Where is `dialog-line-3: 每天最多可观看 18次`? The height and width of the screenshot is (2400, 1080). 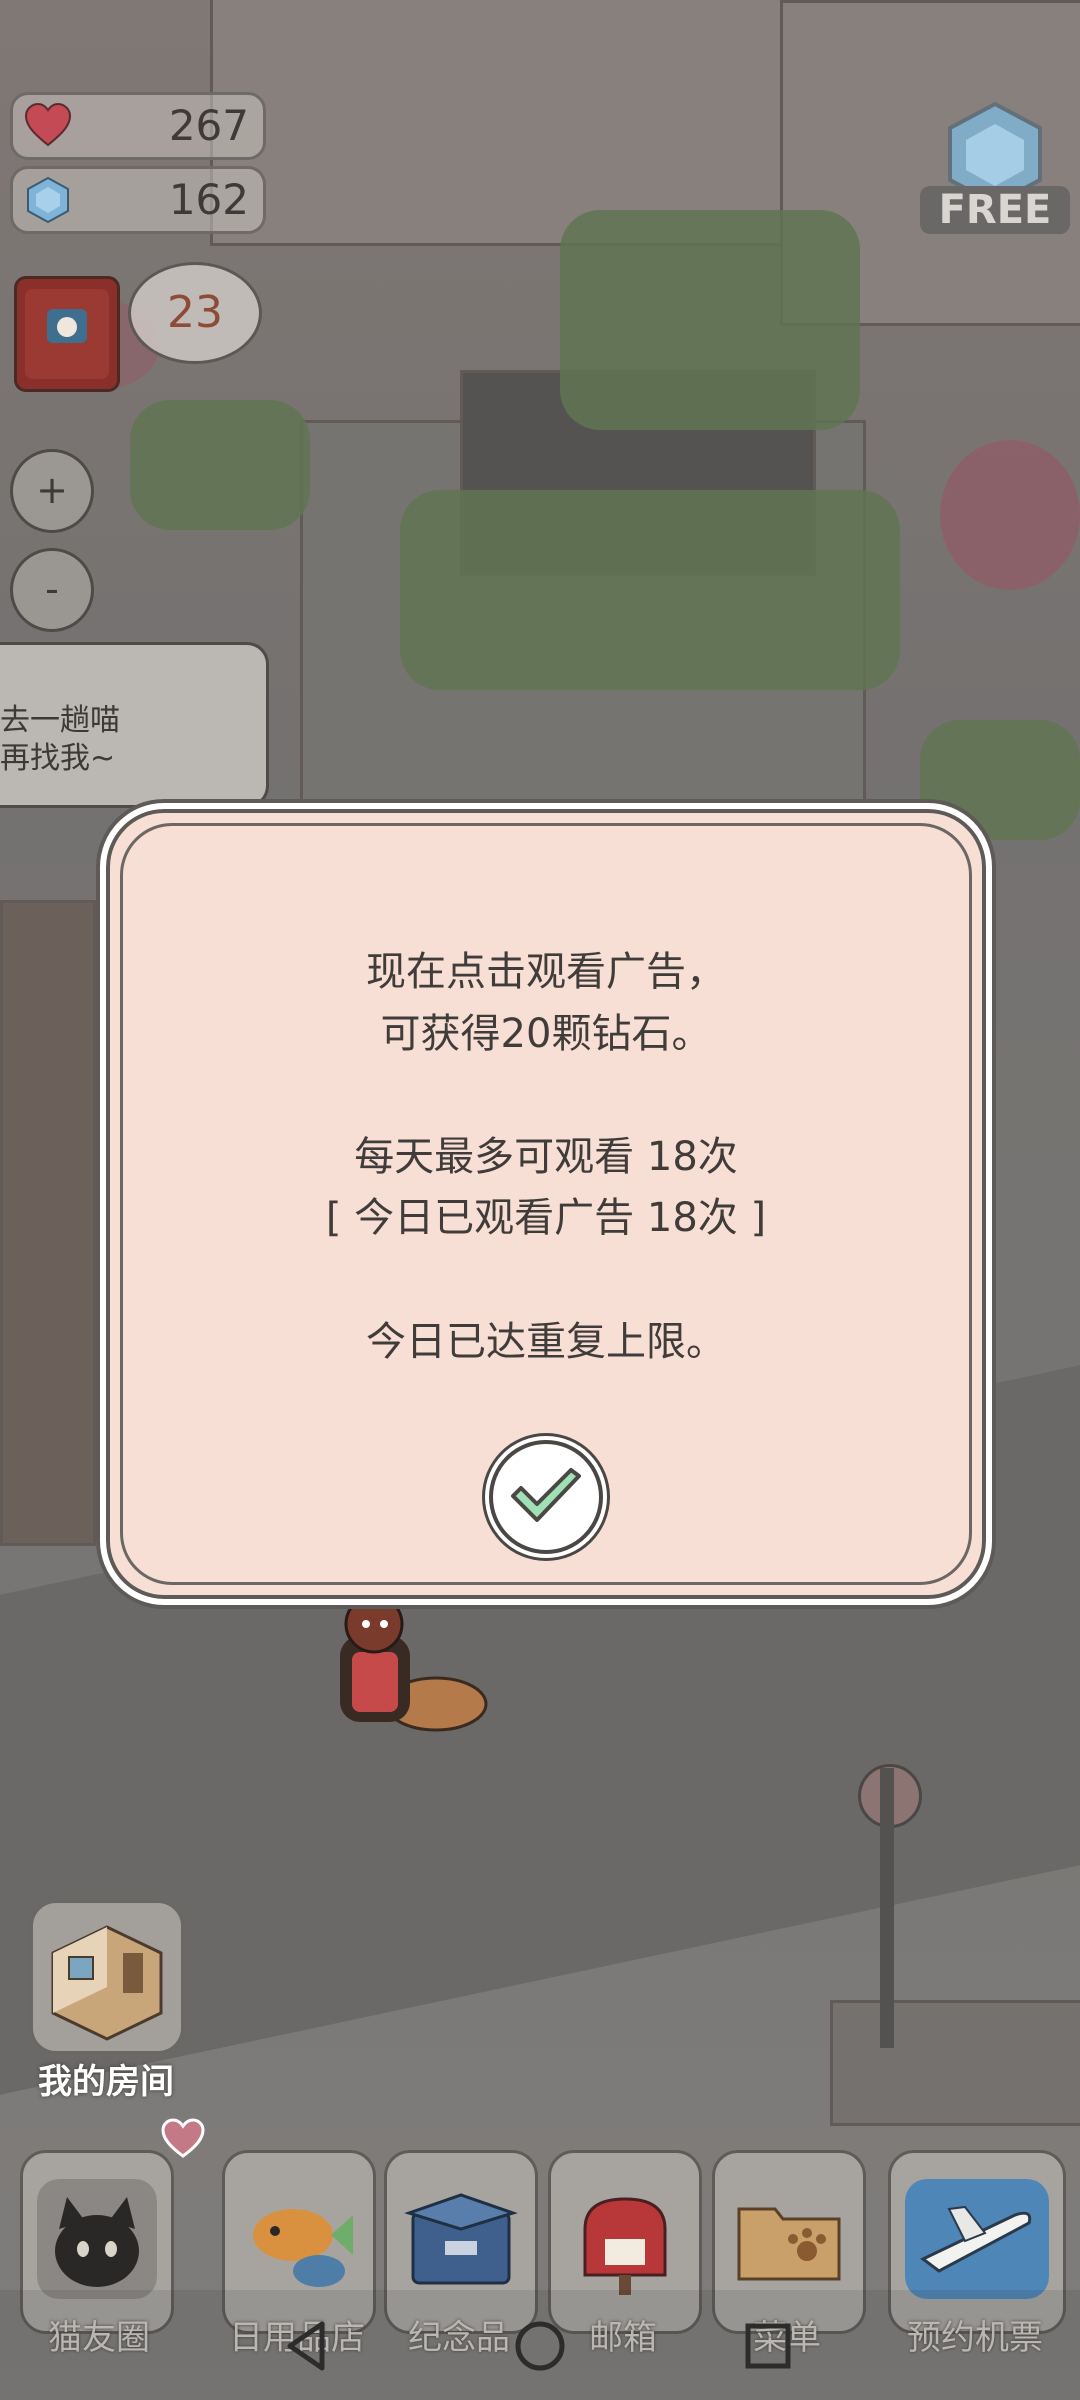 dialog-line-3: 每天最多可观看 18次 is located at coordinates (546, 1157).